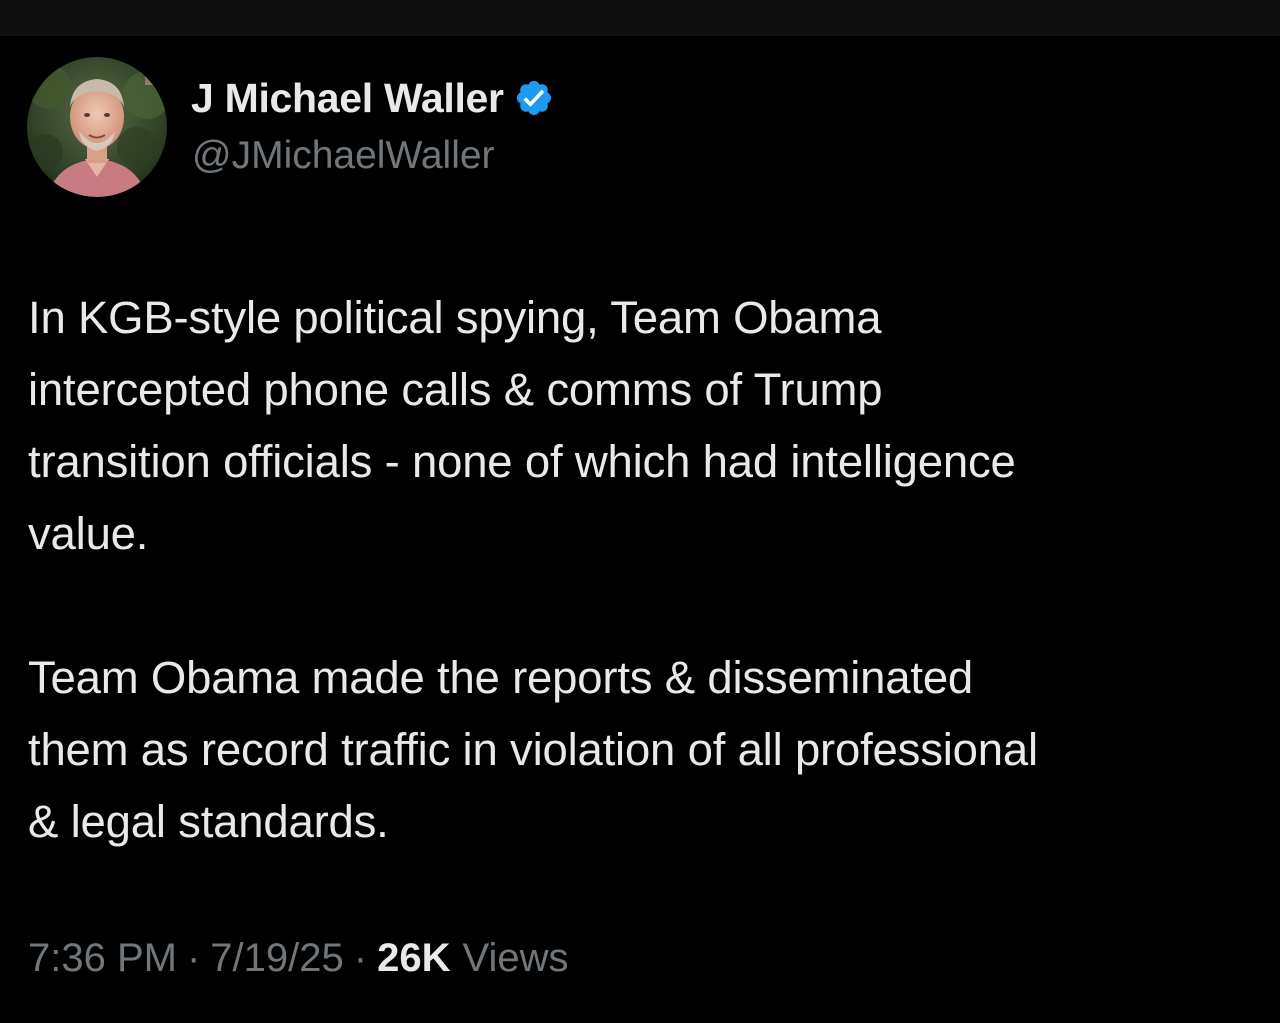 This screenshot has height=1023, width=1280. I want to click on tweet-meta: 7:36 PM · 7/19/25 · 26K Views, so click(298, 958).